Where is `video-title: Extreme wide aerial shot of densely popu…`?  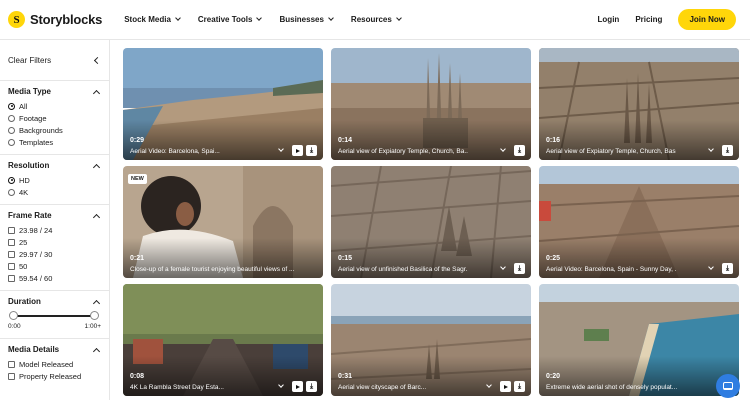 video-title: Extreme wide aerial shot of densely popu… is located at coordinates (611, 387).